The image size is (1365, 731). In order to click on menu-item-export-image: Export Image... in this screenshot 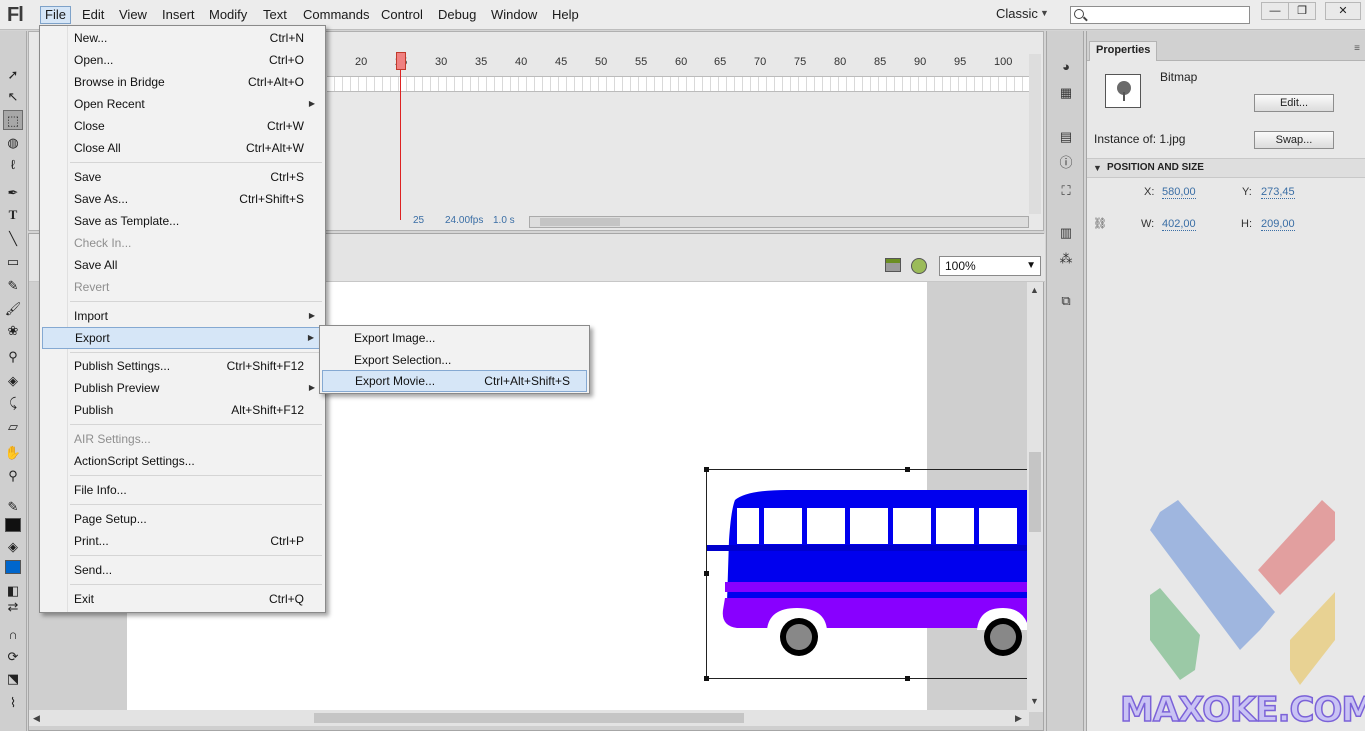, I will do `click(454, 338)`.